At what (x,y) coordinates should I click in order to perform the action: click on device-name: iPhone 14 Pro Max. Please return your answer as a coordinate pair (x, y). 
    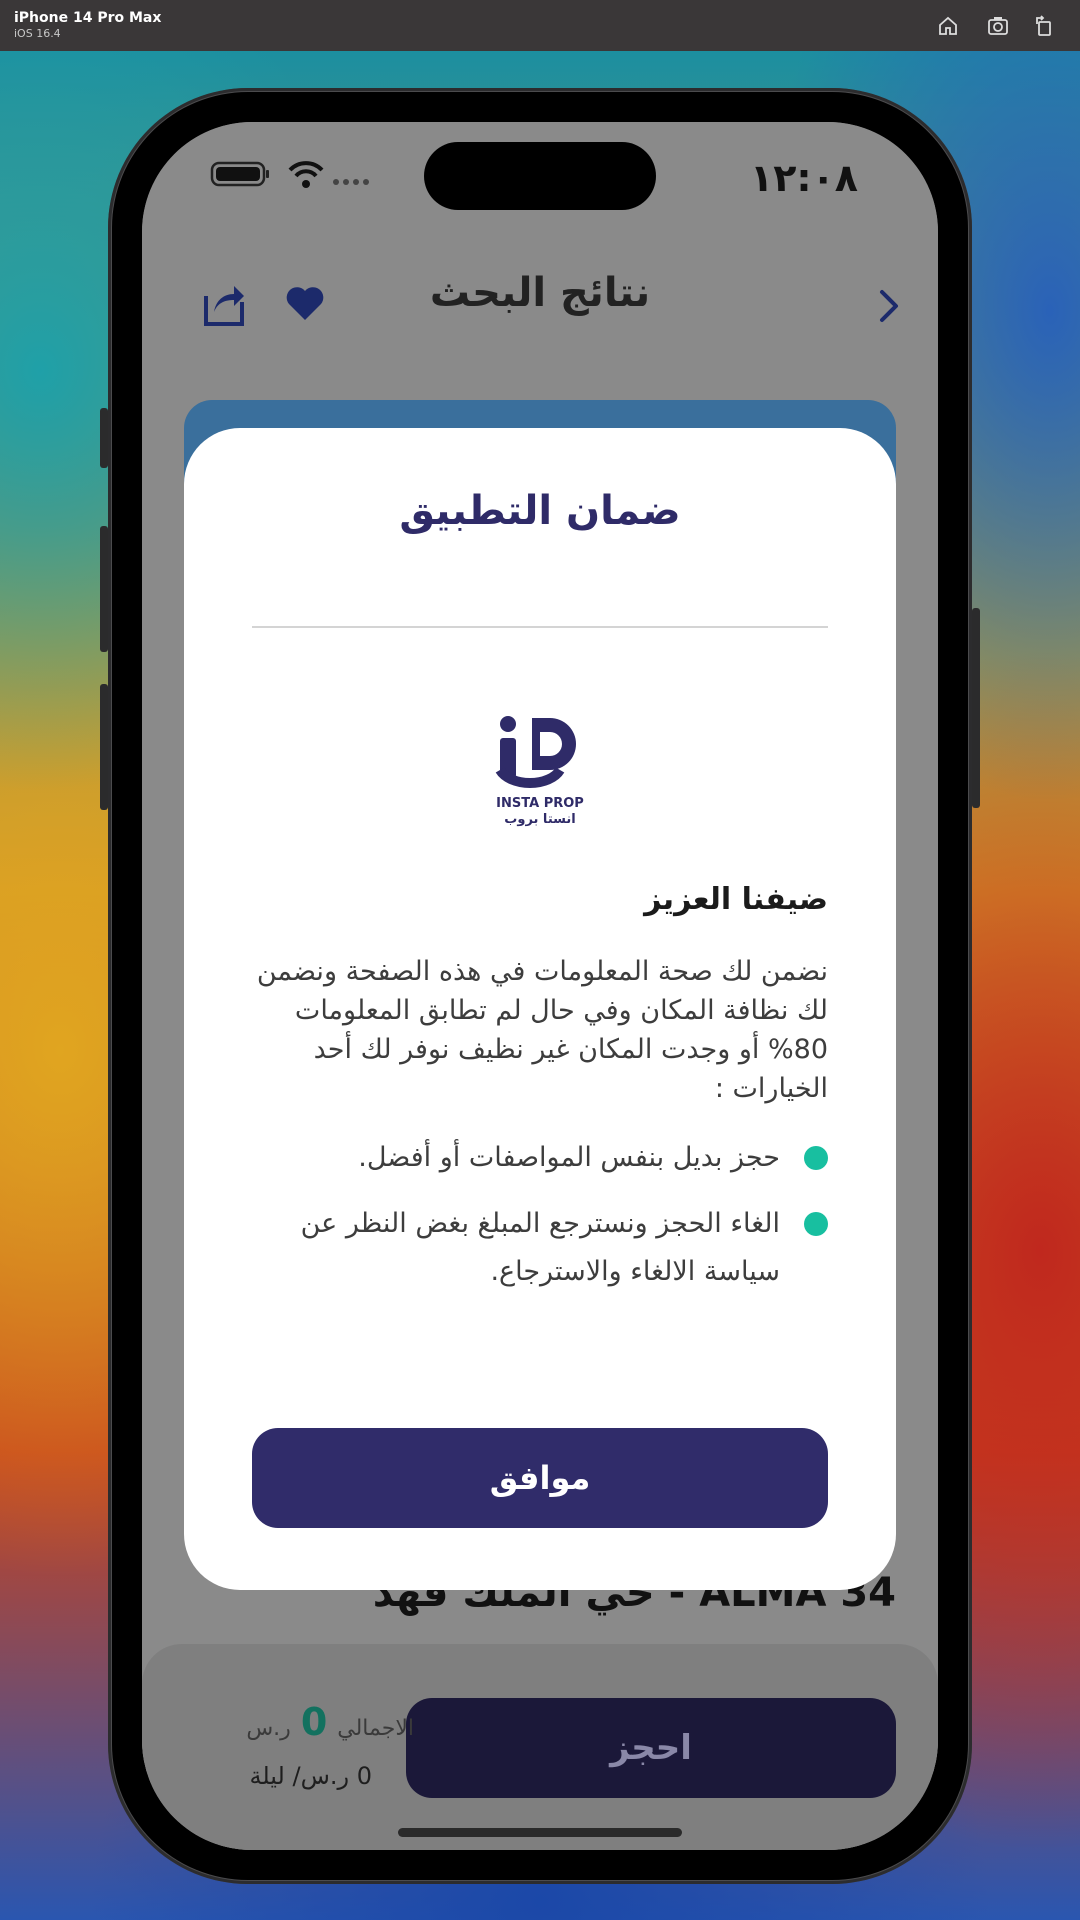
    Looking at the image, I should click on (88, 18).